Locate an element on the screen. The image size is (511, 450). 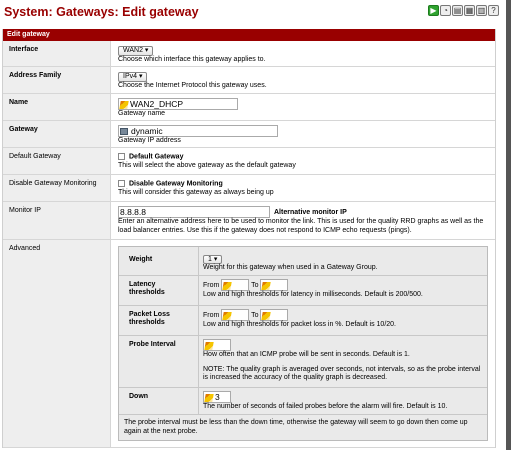
header-icons: ▶ ◔ ▤ ▦ ▥ ? is located at coordinates (463, 10).